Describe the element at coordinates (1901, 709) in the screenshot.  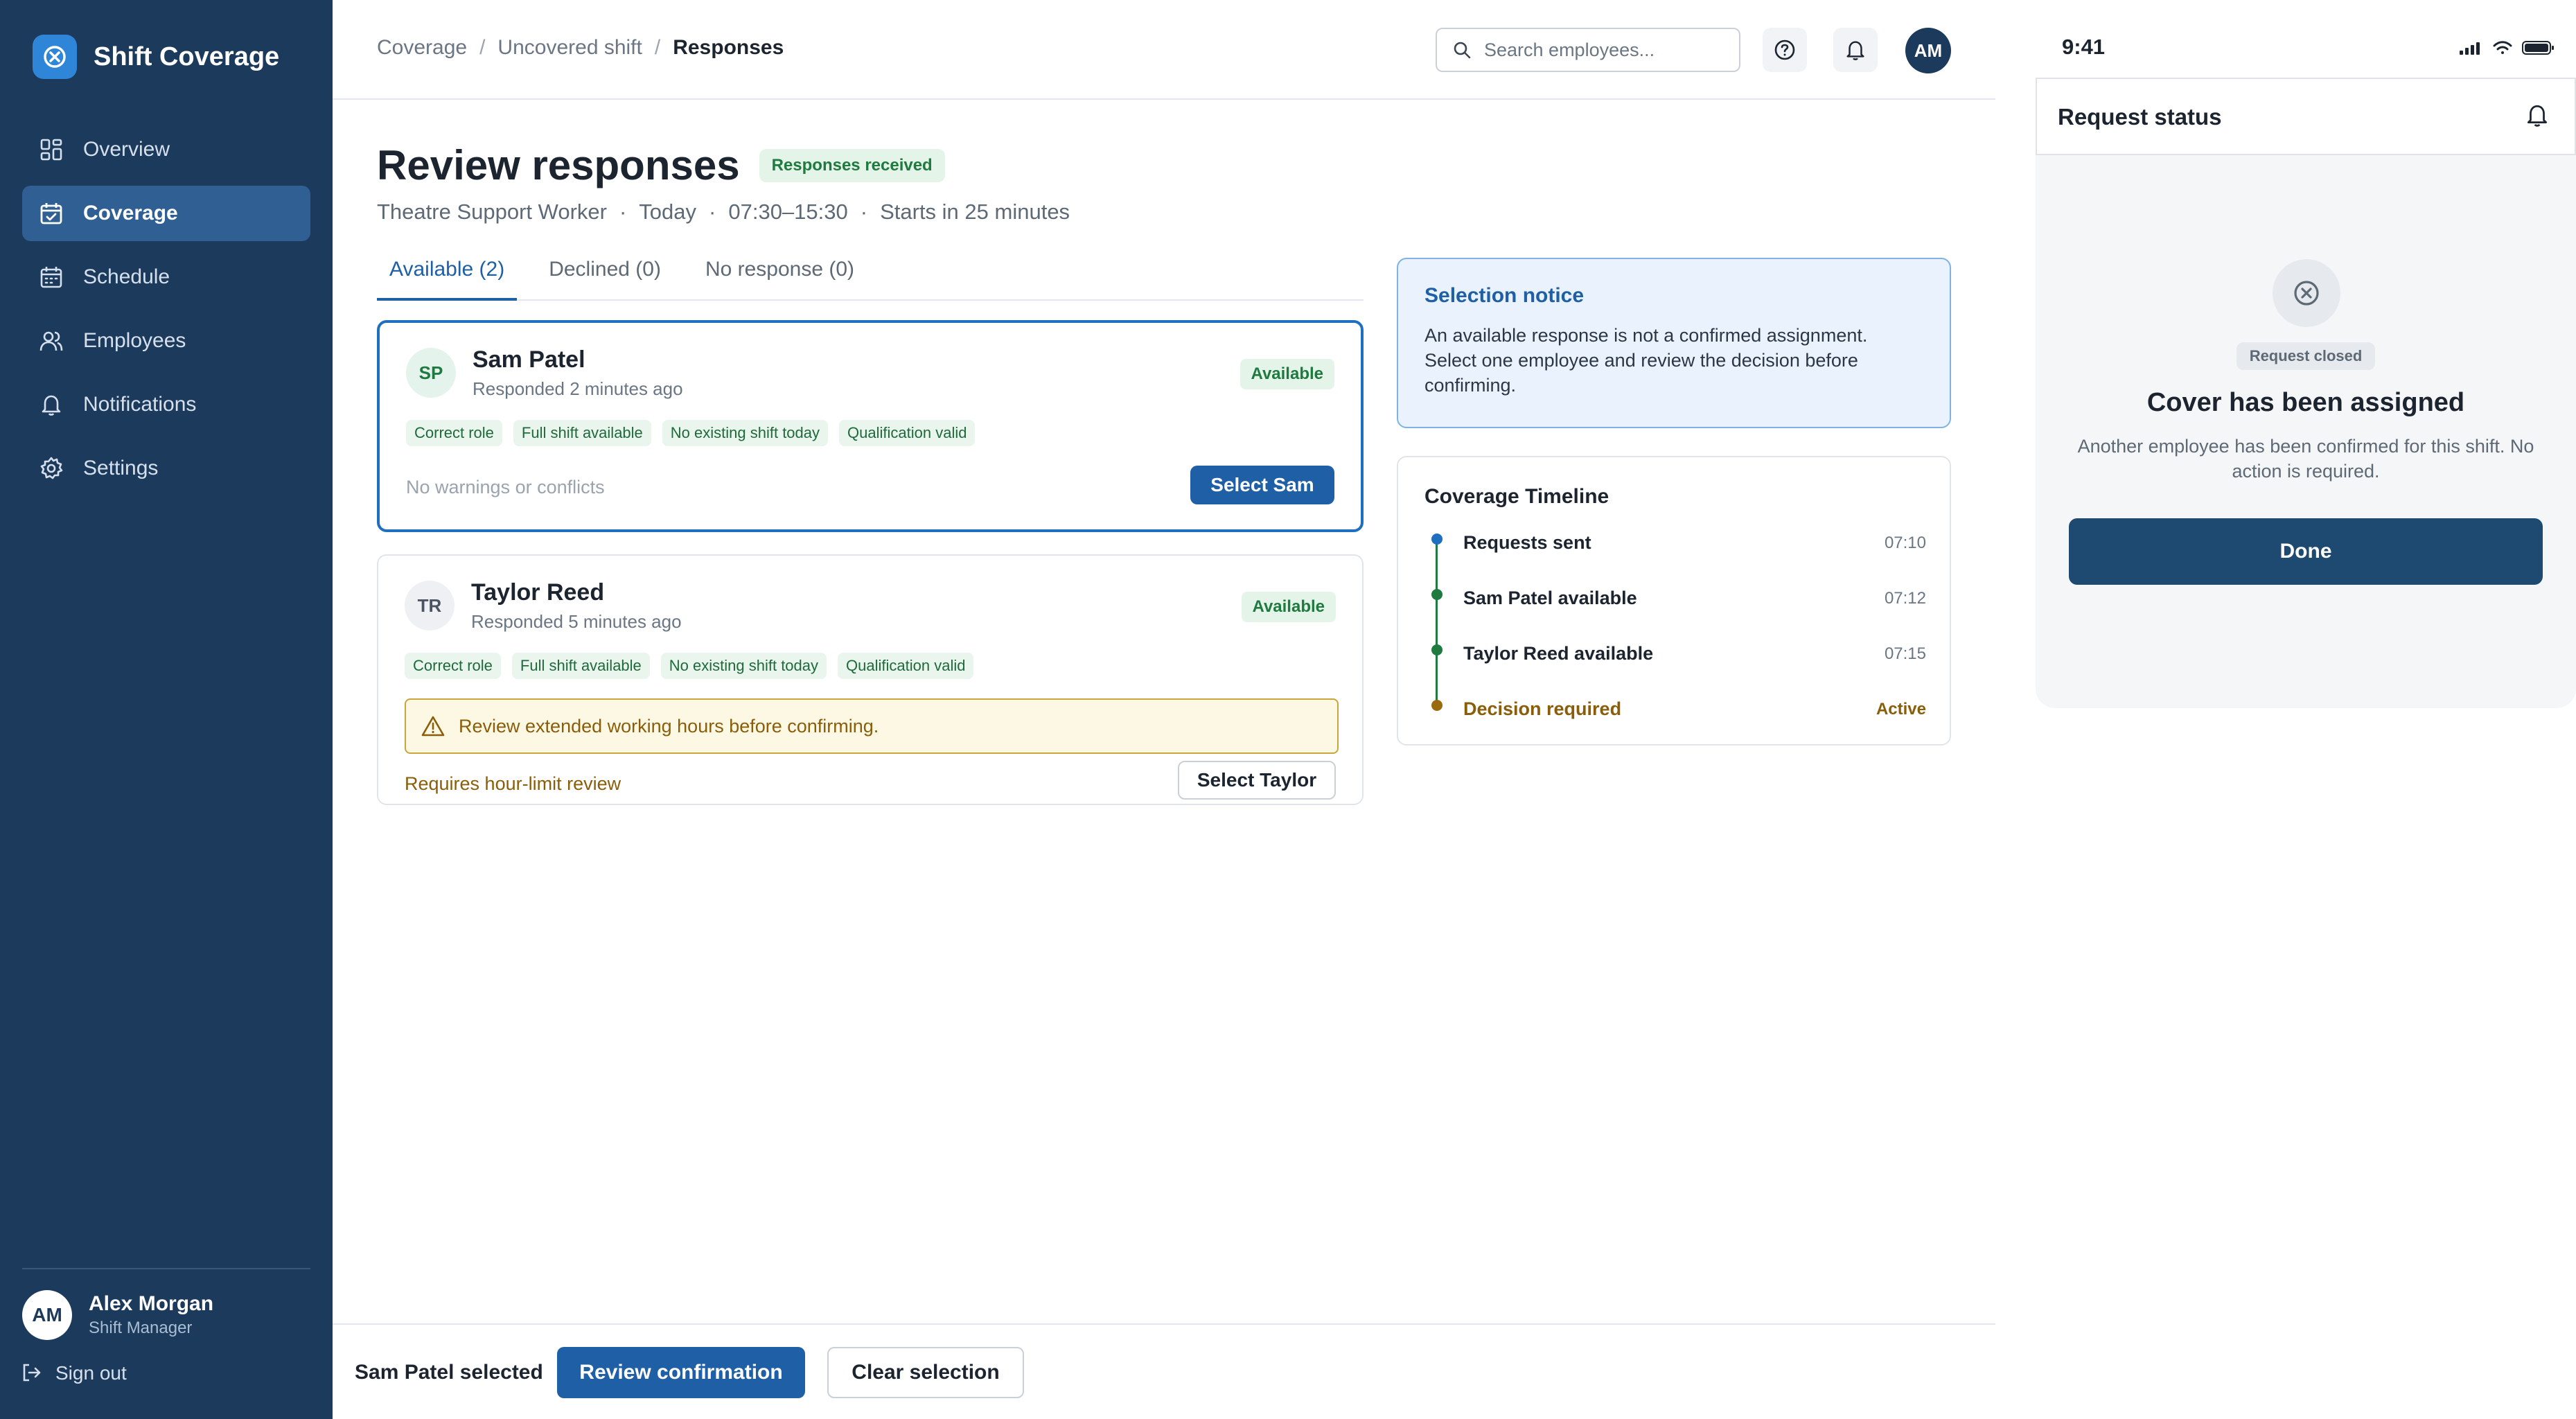
I see `event-time: Active` at that location.